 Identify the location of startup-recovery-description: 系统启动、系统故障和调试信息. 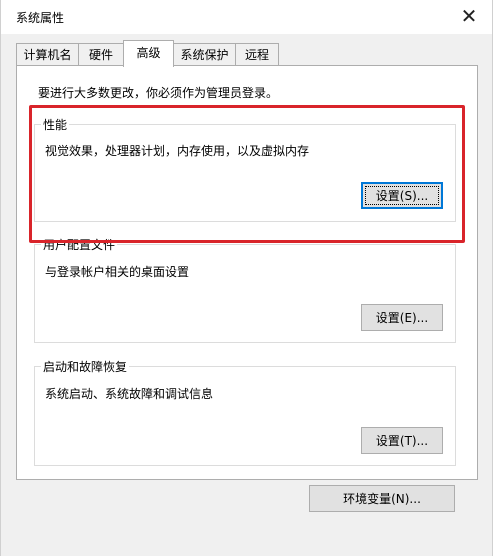
(129, 394).